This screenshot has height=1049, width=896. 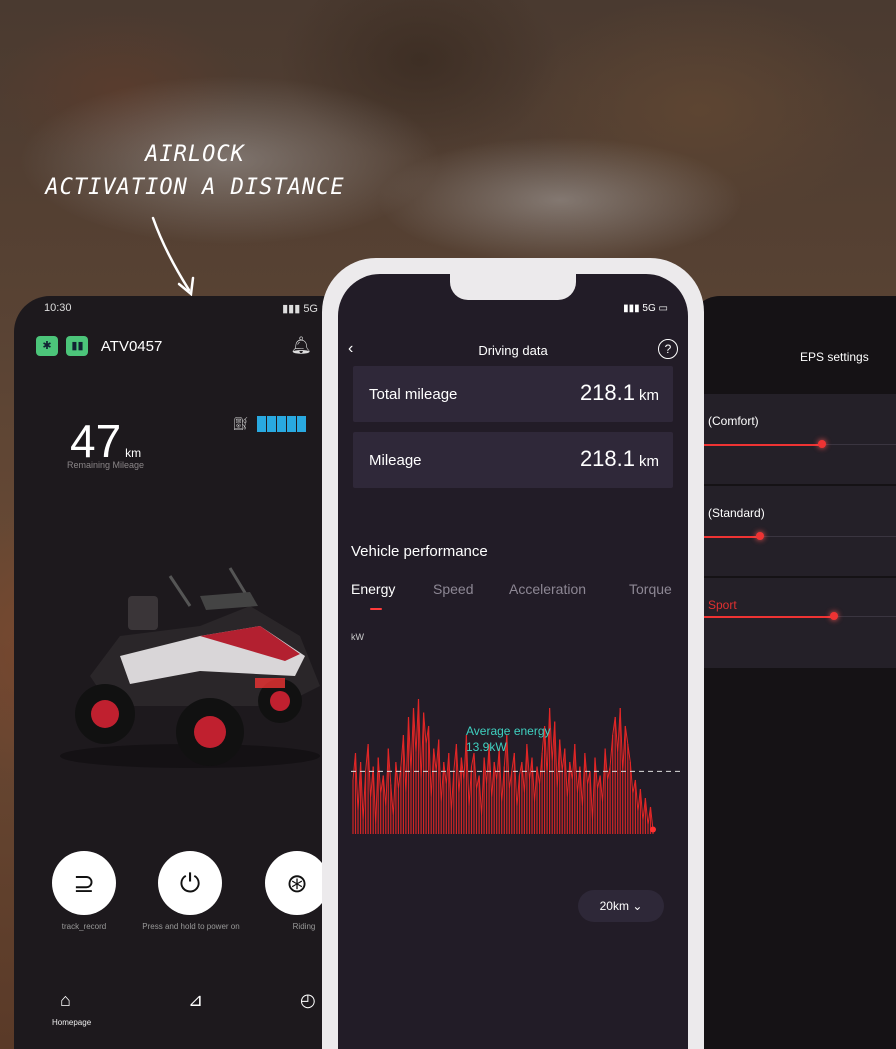 I want to click on home-icon: ⌂, so click(x=65, y=1000).